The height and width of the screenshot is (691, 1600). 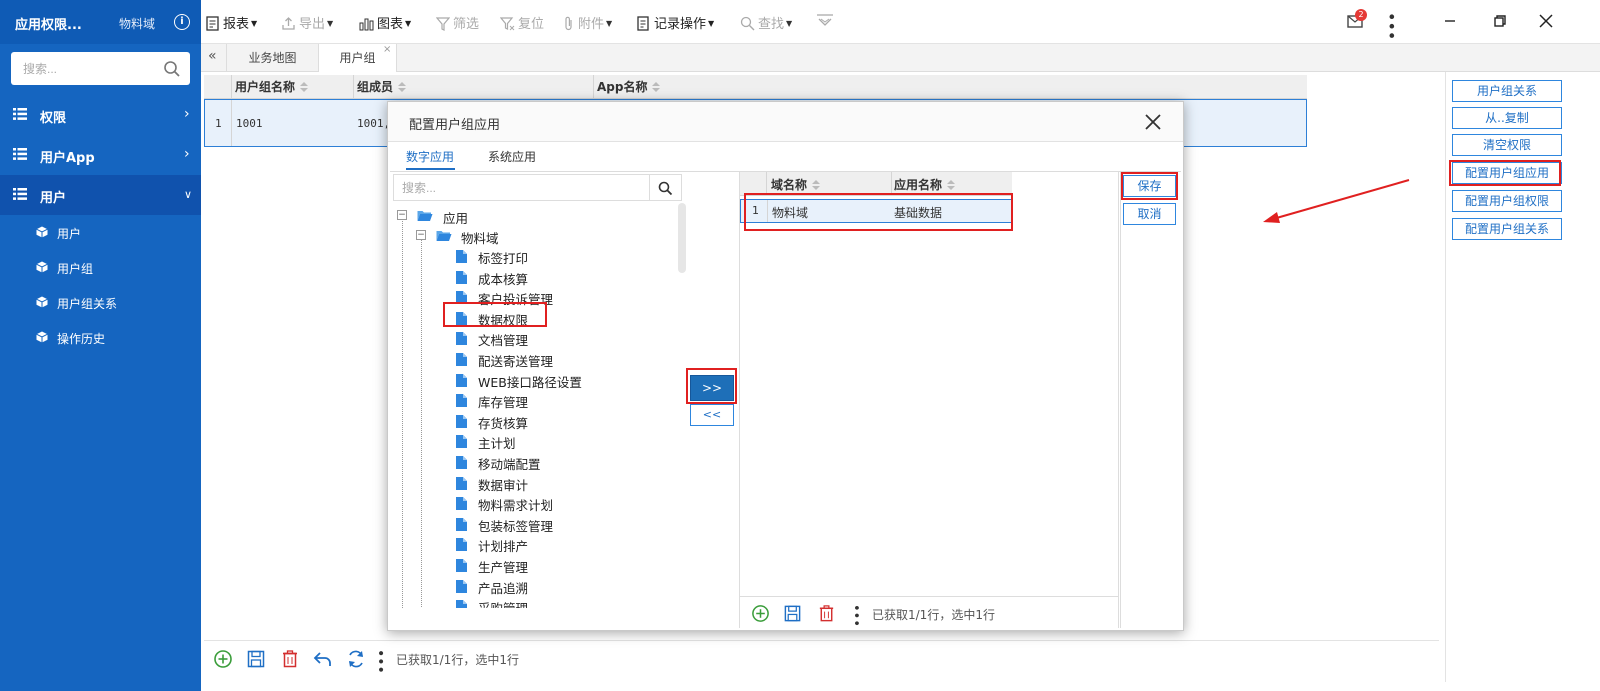 What do you see at coordinates (390, 24) in the screenshot?
I see `chart-label: 图表` at bounding box center [390, 24].